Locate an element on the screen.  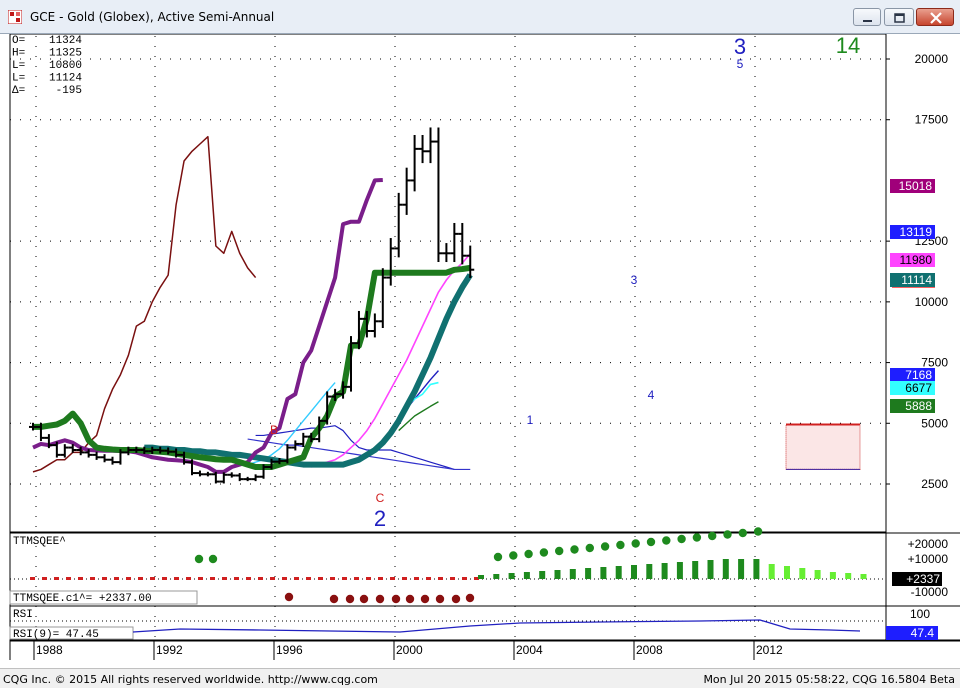
close-button is located at coordinates (935, 17).